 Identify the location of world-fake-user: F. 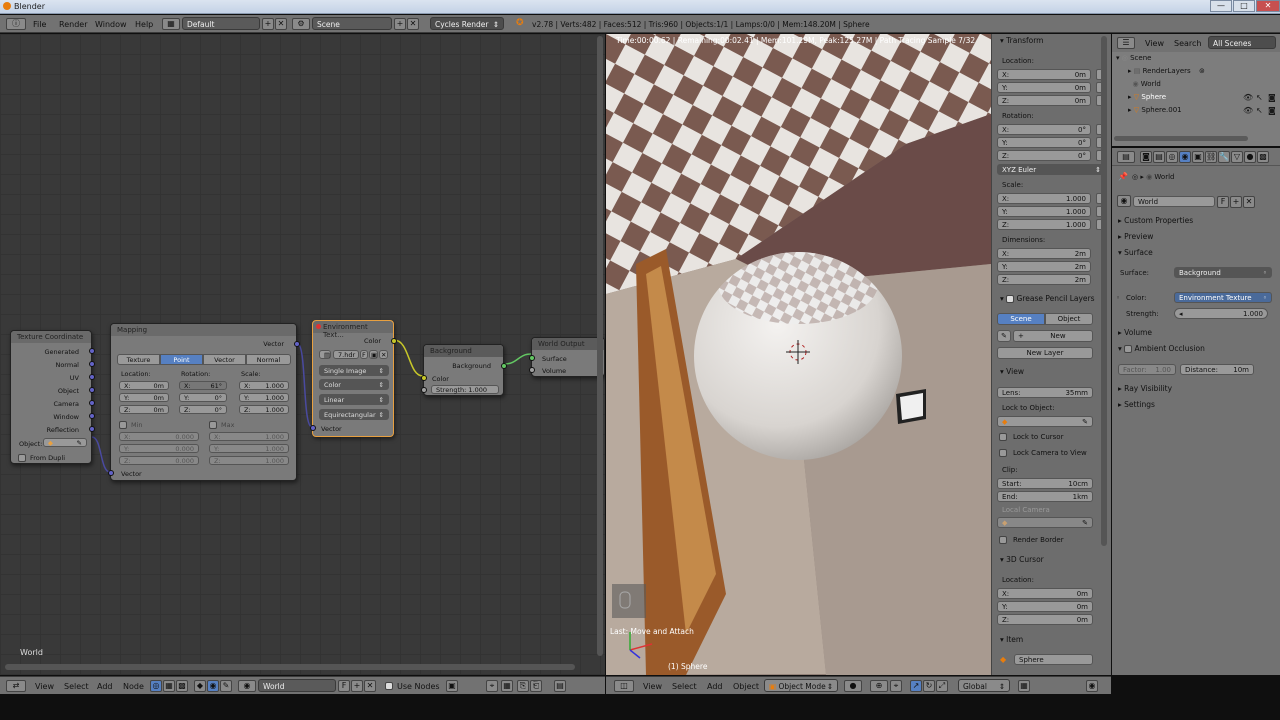
(344, 686).